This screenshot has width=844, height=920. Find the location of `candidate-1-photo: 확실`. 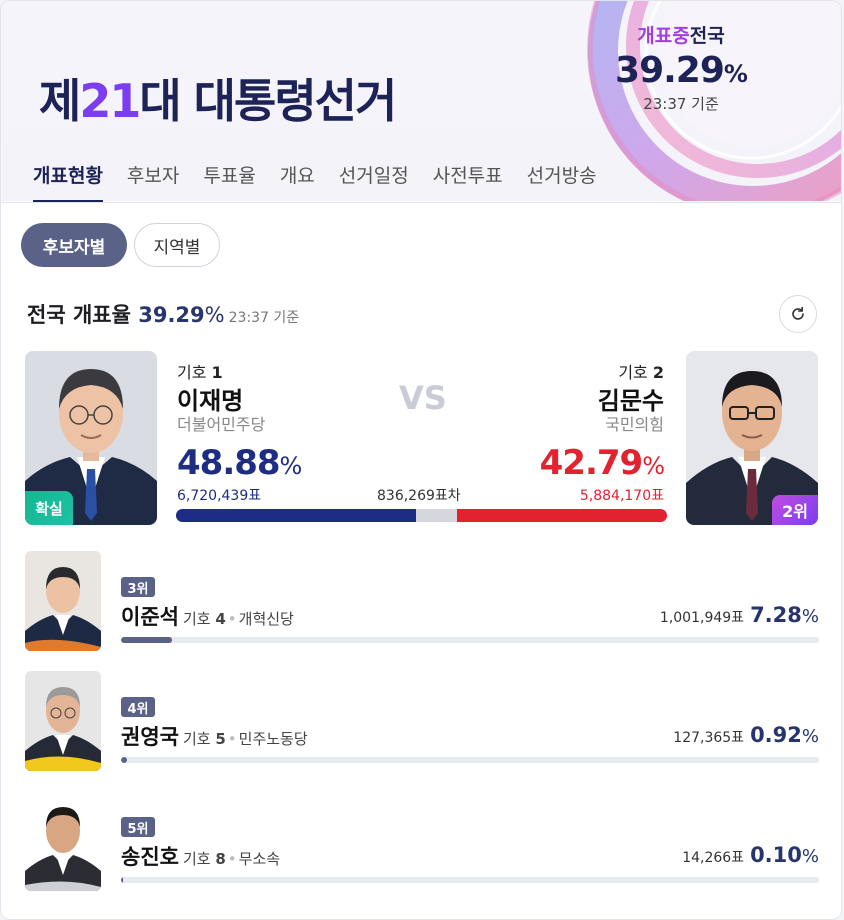

candidate-1-photo: 확실 is located at coordinates (91, 438).